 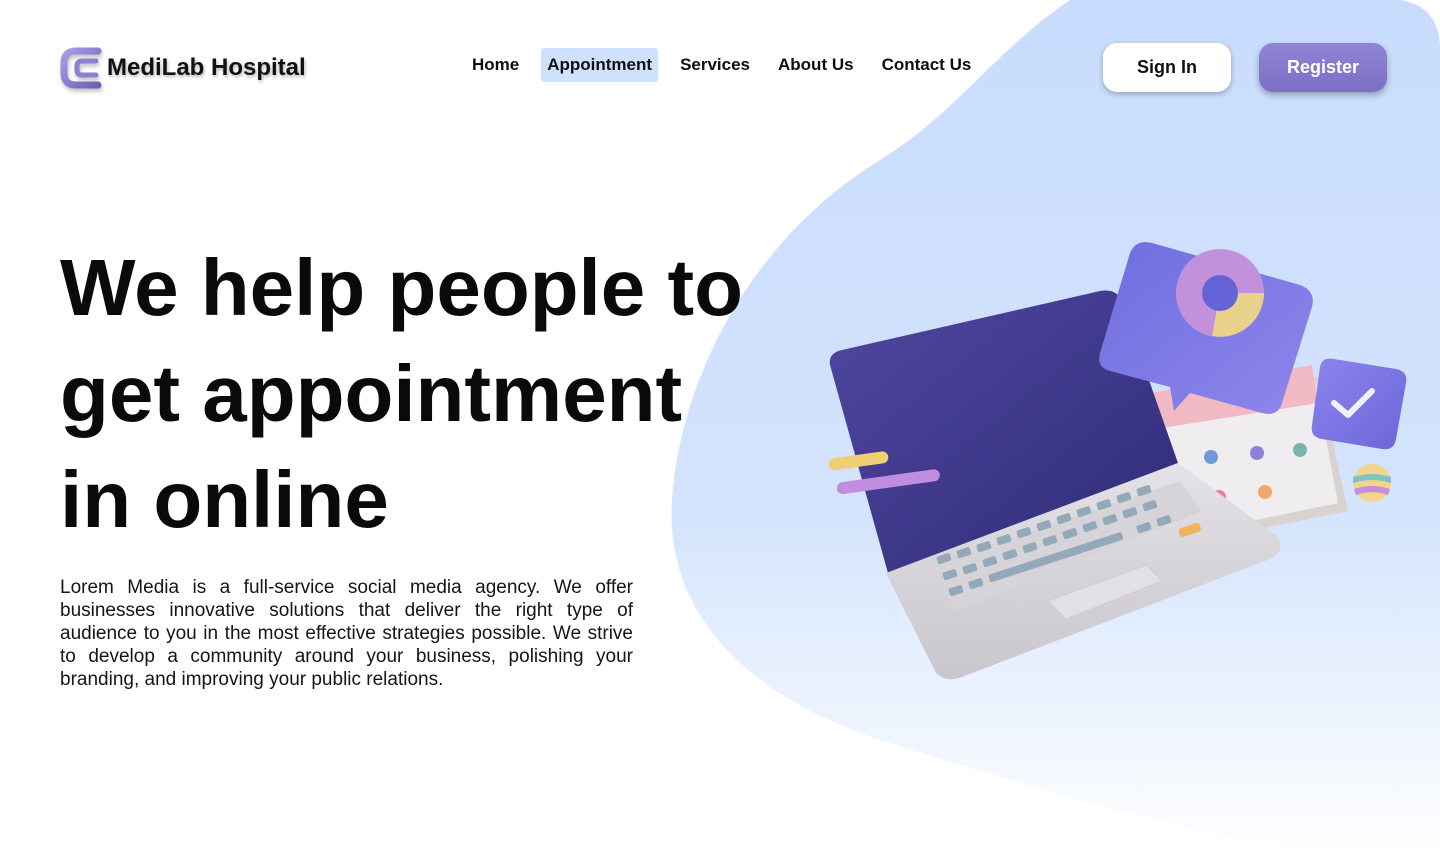 I want to click on brand: MediLab Hospital, so click(x=183, y=68).